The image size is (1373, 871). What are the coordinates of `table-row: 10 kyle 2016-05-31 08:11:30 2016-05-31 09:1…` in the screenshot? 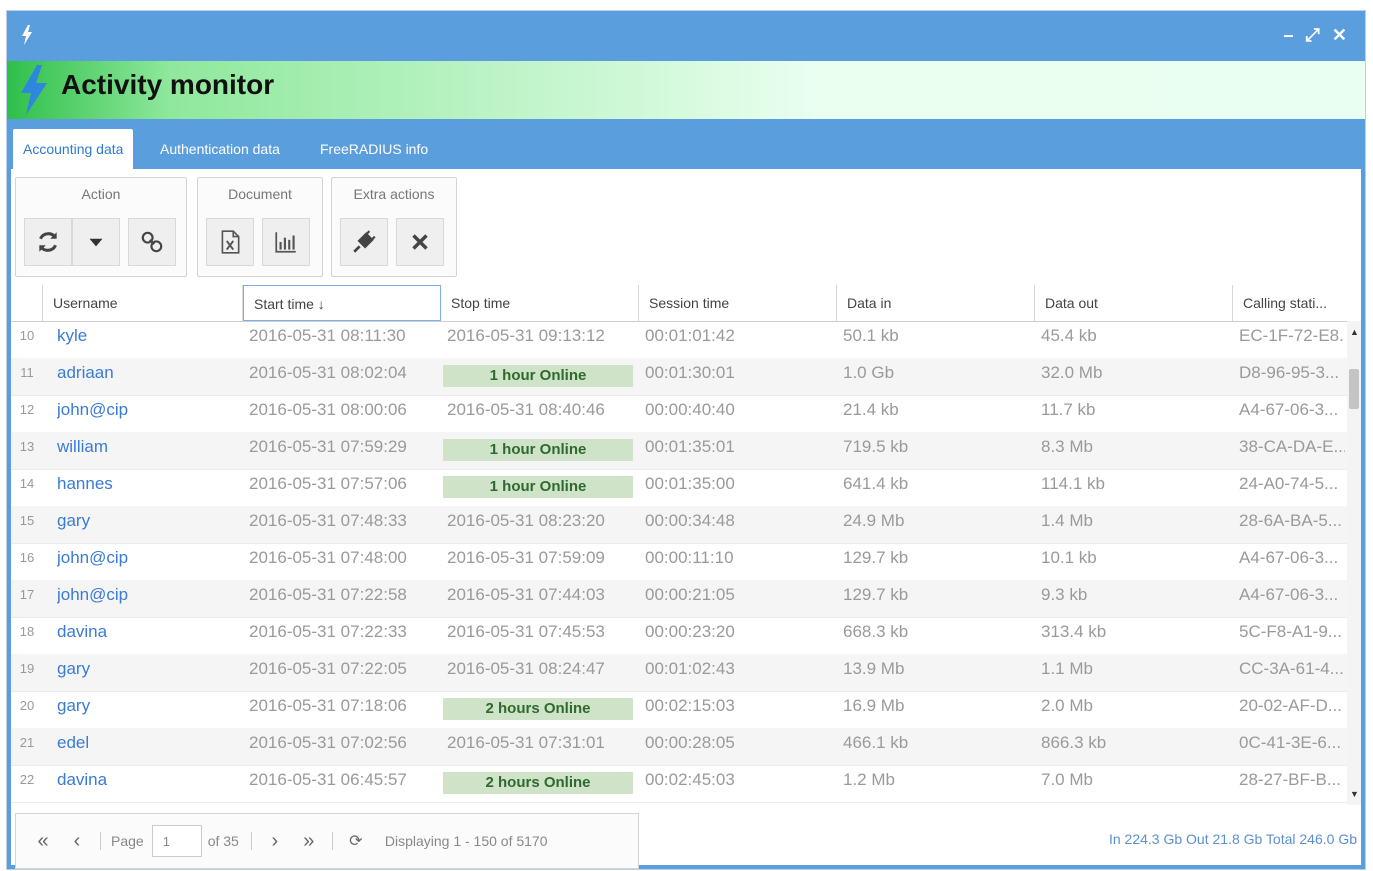 It's located at (679, 340).